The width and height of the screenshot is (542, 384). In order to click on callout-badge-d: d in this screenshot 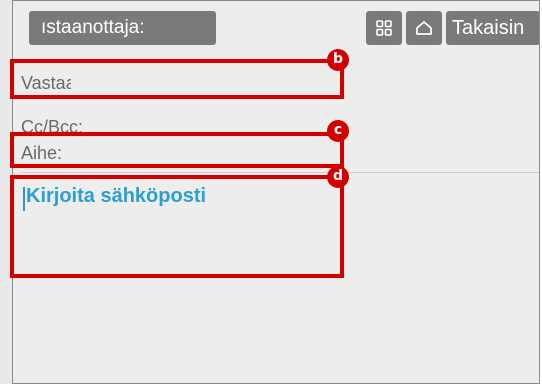, I will do `click(338, 177)`.